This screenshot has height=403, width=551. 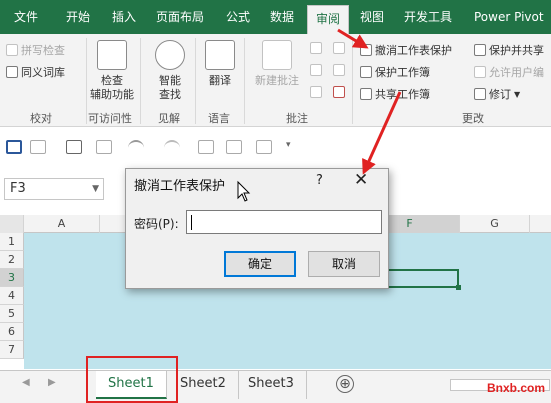 What do you see at coordinates (366, 94) in the screenshot?
I see `share-workbook-icon` at bounding box center [366, 94].